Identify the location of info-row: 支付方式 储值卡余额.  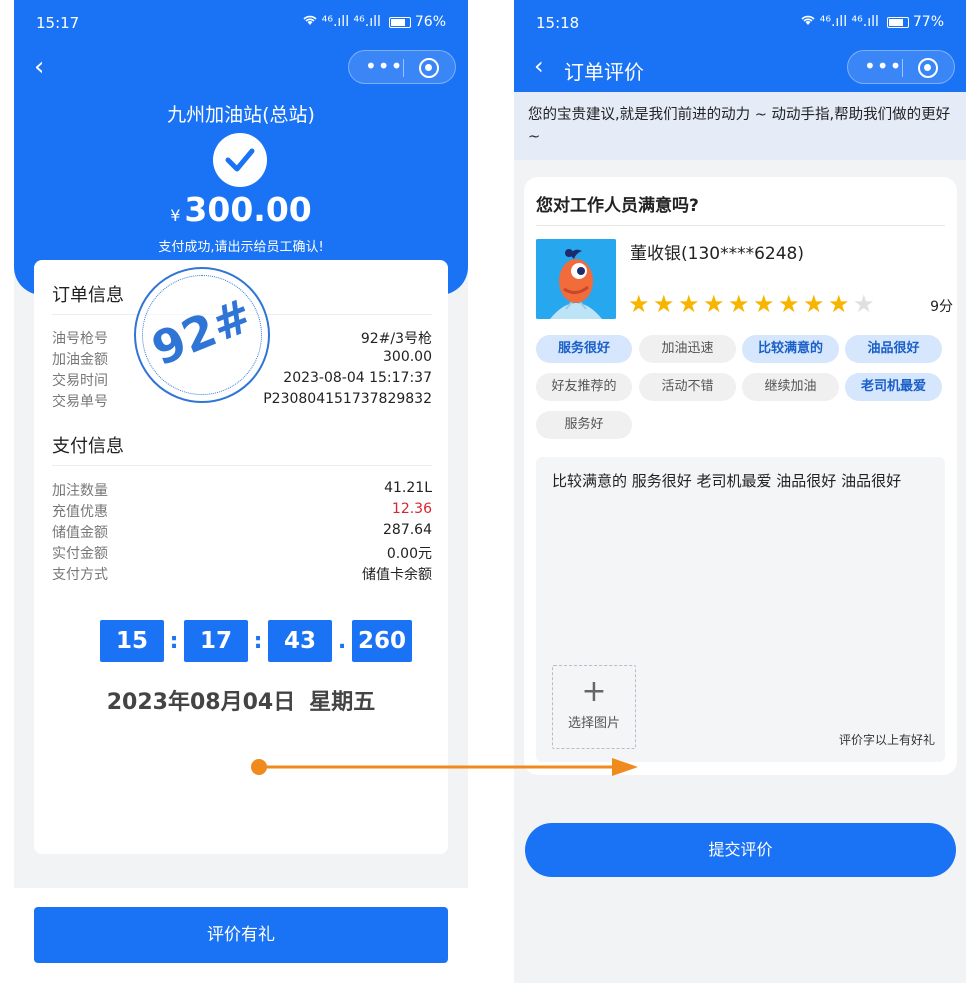
(242, 574).